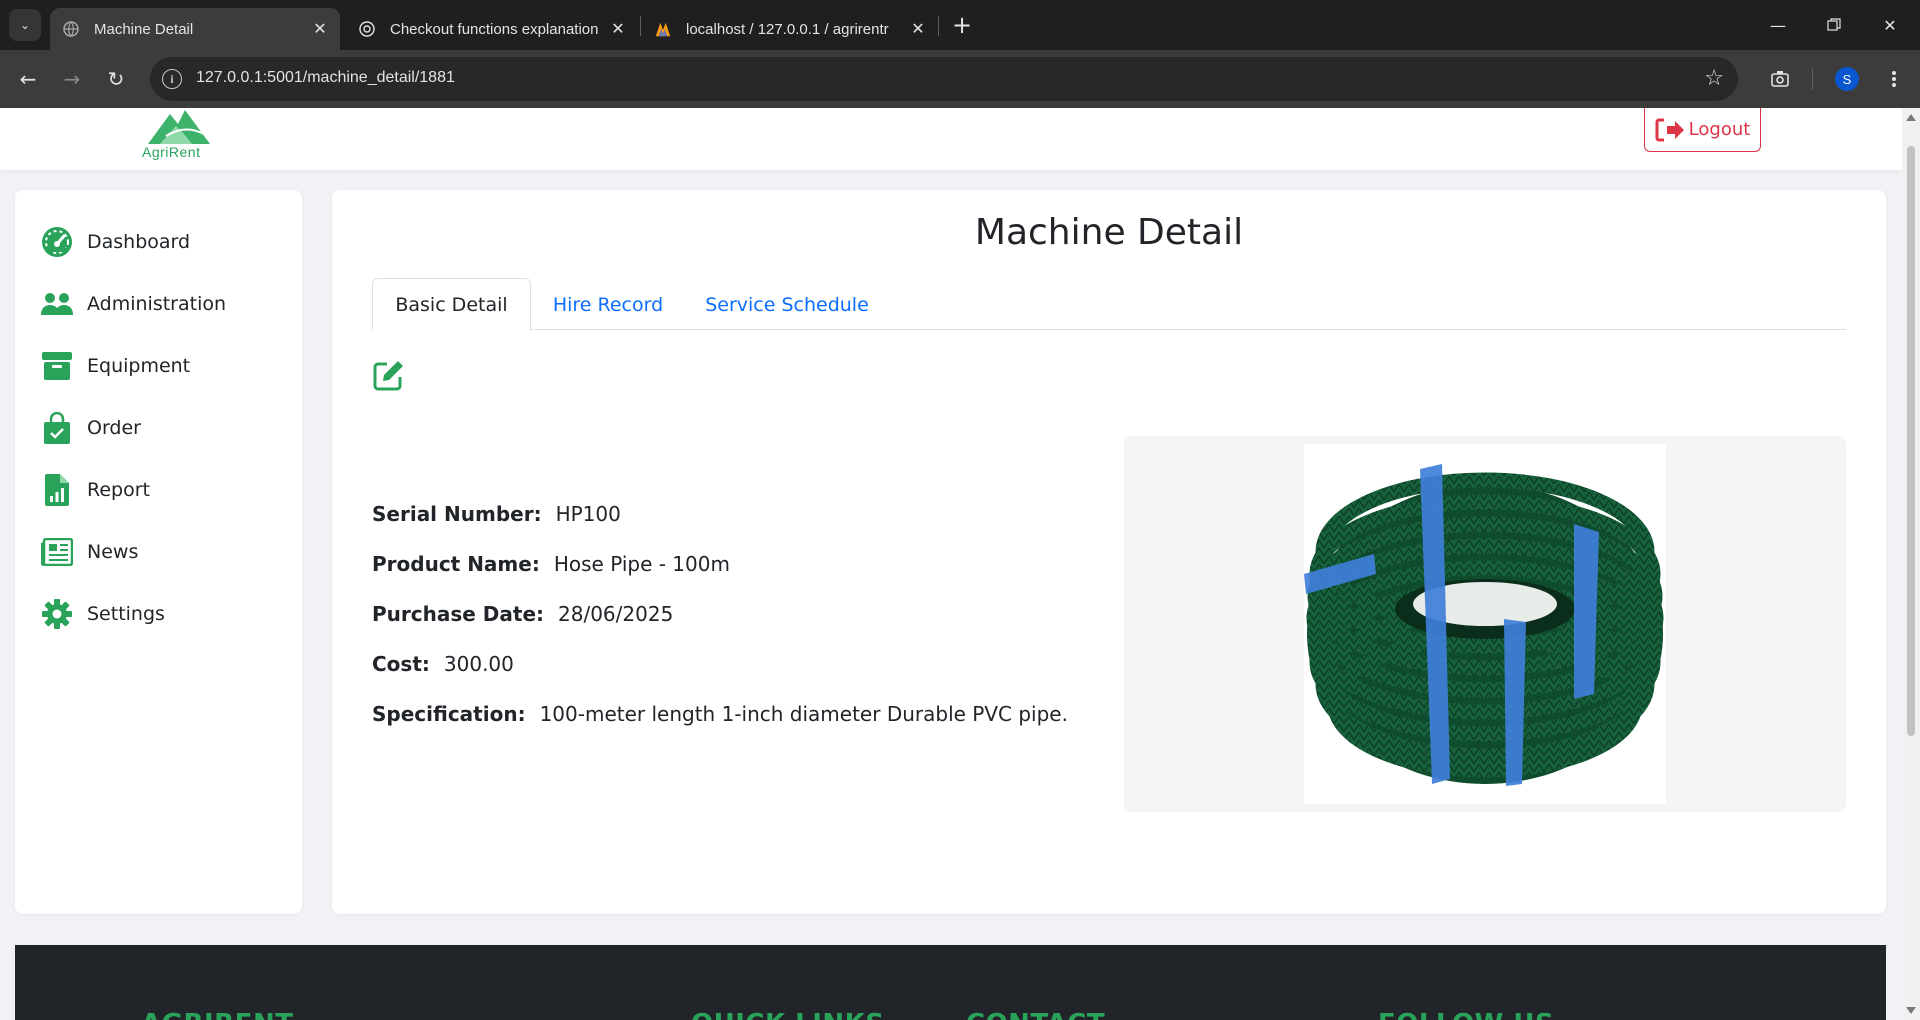 This screenshot has height=1020, width=1920. I want to click on sidebar-item-settings: Settings, so click(103, 614).